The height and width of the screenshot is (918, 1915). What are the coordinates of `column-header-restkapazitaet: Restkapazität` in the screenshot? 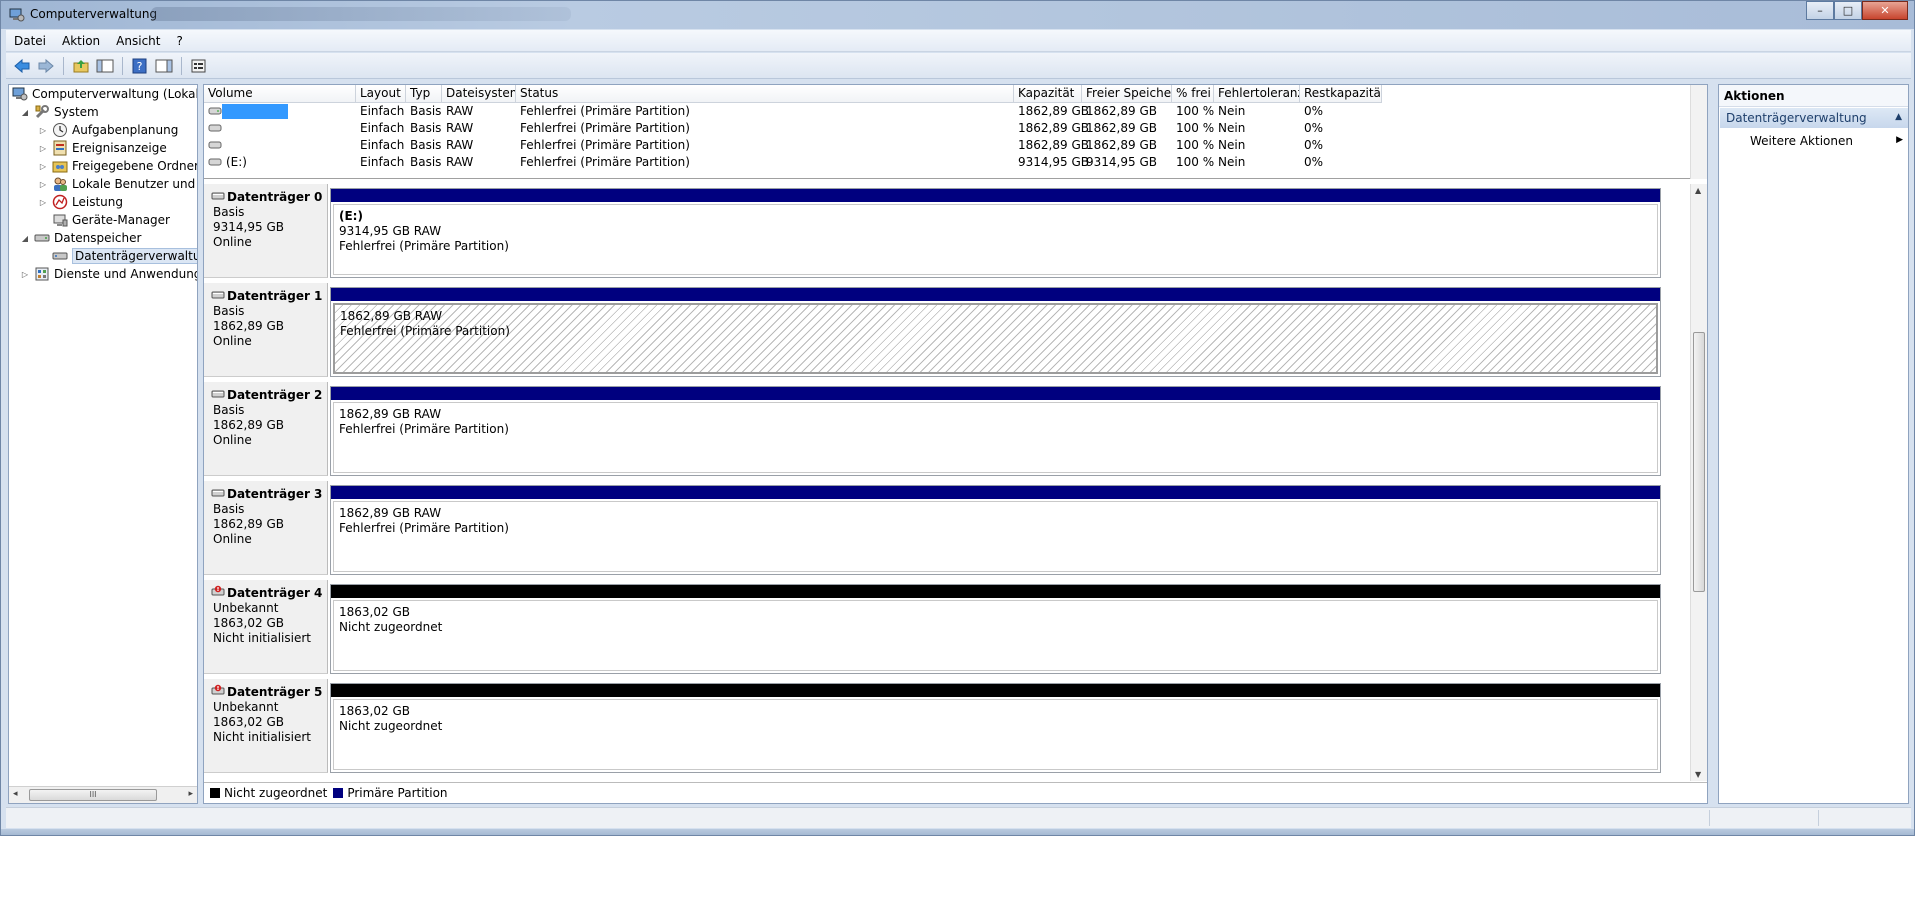 It's located at (1341, 94).